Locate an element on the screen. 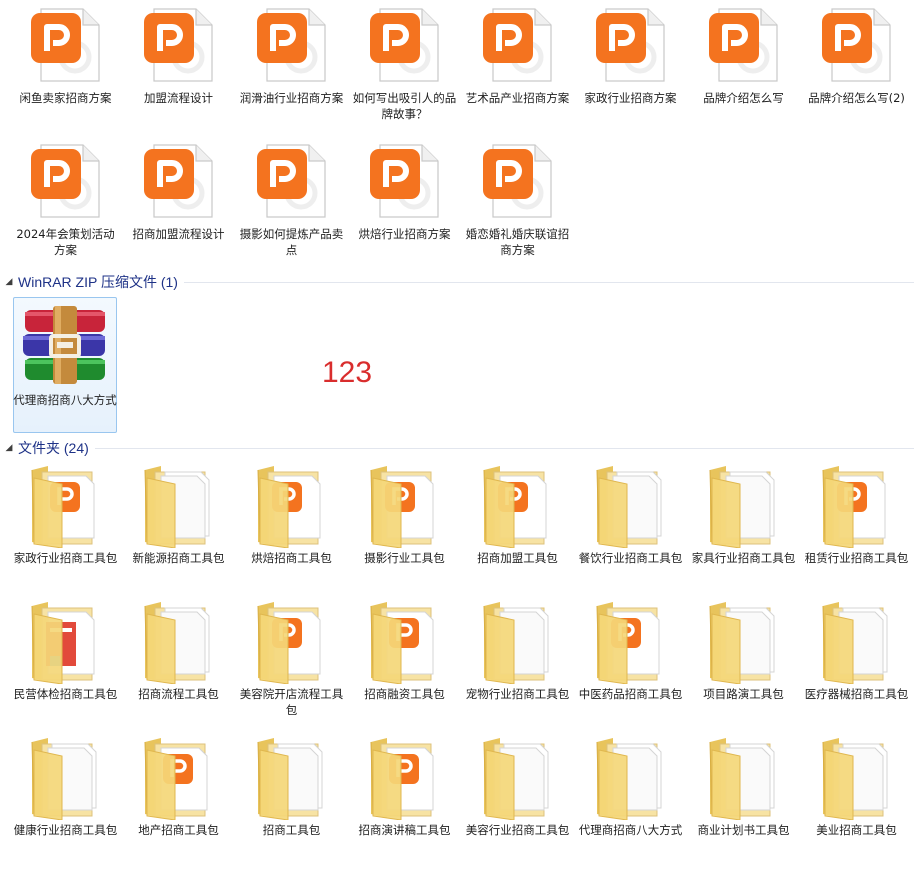 The height and width of the screenshot is (872, 918). folder-label: 招商融资工具包 is located at coordinates (404, 694).